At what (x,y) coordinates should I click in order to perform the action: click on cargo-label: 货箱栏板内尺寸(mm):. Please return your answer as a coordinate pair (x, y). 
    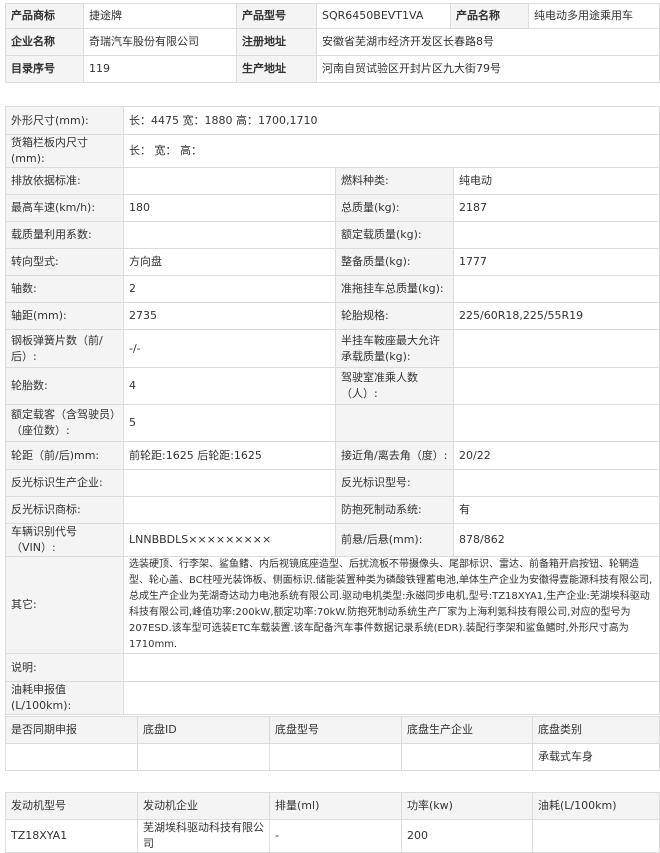
    Looking at the image, I should click on (64, 151).